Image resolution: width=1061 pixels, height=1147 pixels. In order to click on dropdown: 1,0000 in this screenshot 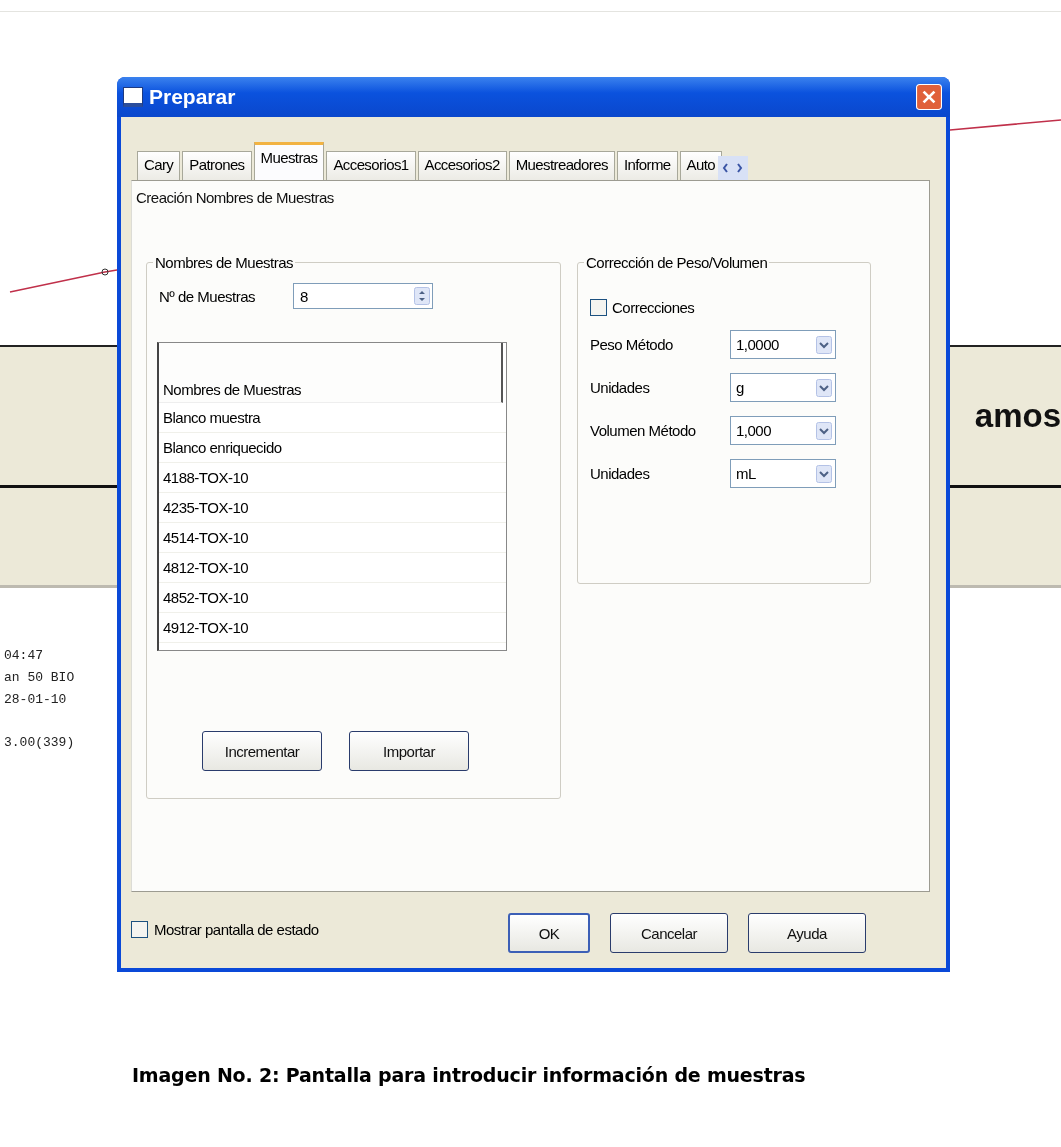, I will do `click(783, 344)`.